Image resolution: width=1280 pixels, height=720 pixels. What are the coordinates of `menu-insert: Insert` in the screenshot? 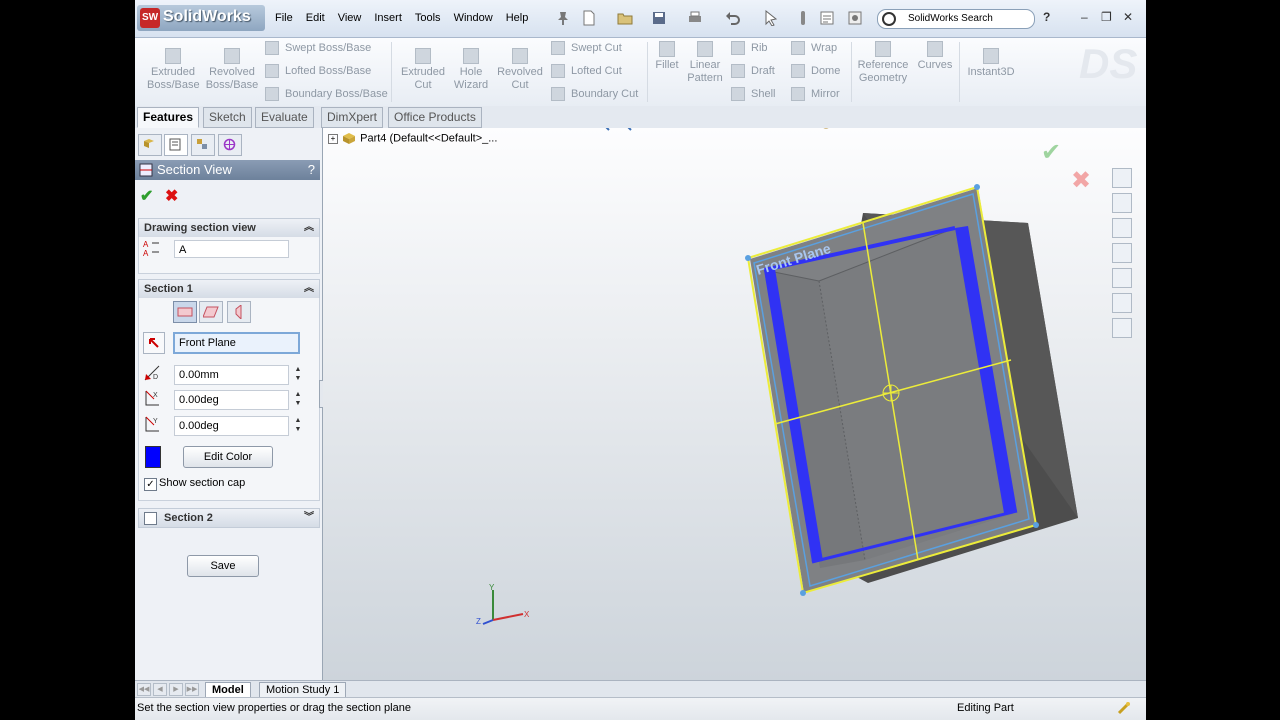 It's located at (388, 18).